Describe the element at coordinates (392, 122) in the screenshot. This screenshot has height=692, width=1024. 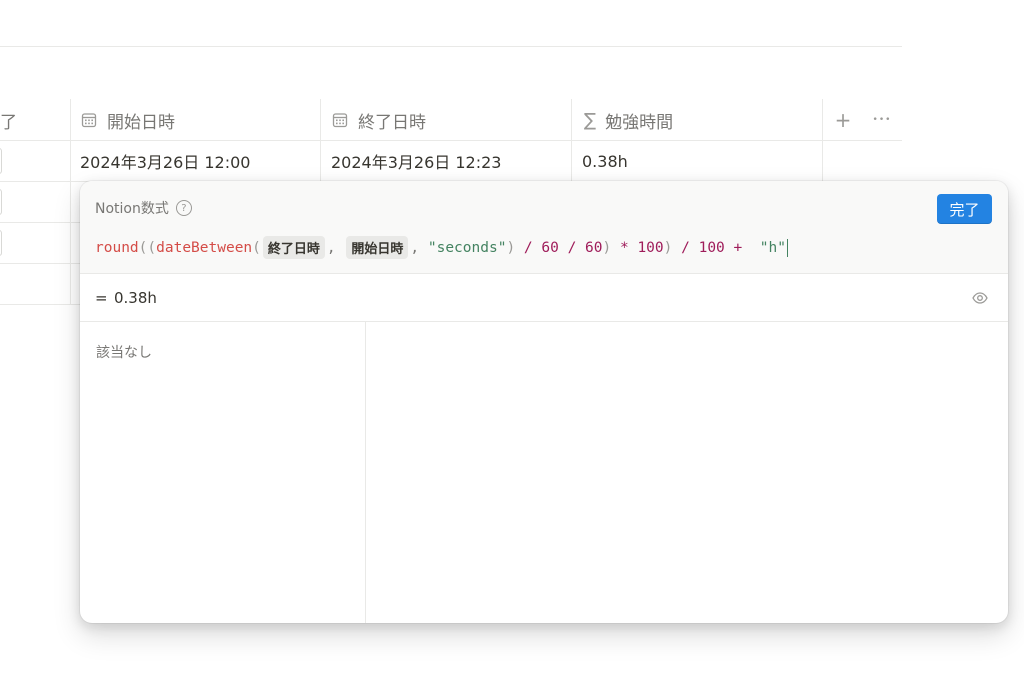
I see `column-header-label: 終了日時` at that location.